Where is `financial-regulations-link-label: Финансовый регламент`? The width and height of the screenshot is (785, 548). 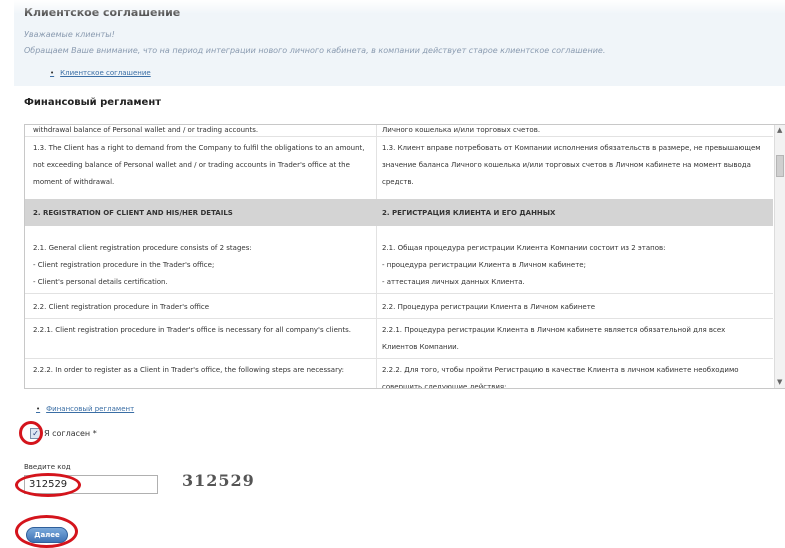
financial-regulations-link-label: Финансовый регламент is located at coordinates (90, 409).